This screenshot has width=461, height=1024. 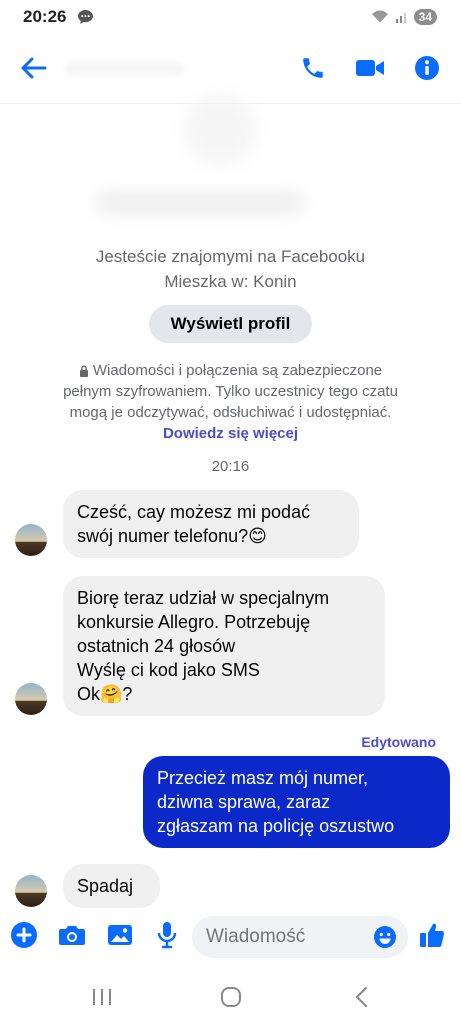 I want to click on info-button, so click(x=427, y=68).